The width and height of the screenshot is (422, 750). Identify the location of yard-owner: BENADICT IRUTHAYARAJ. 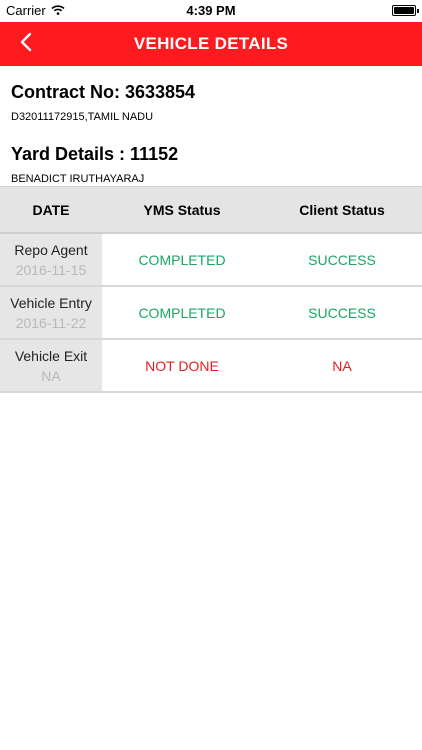
(78, 179).